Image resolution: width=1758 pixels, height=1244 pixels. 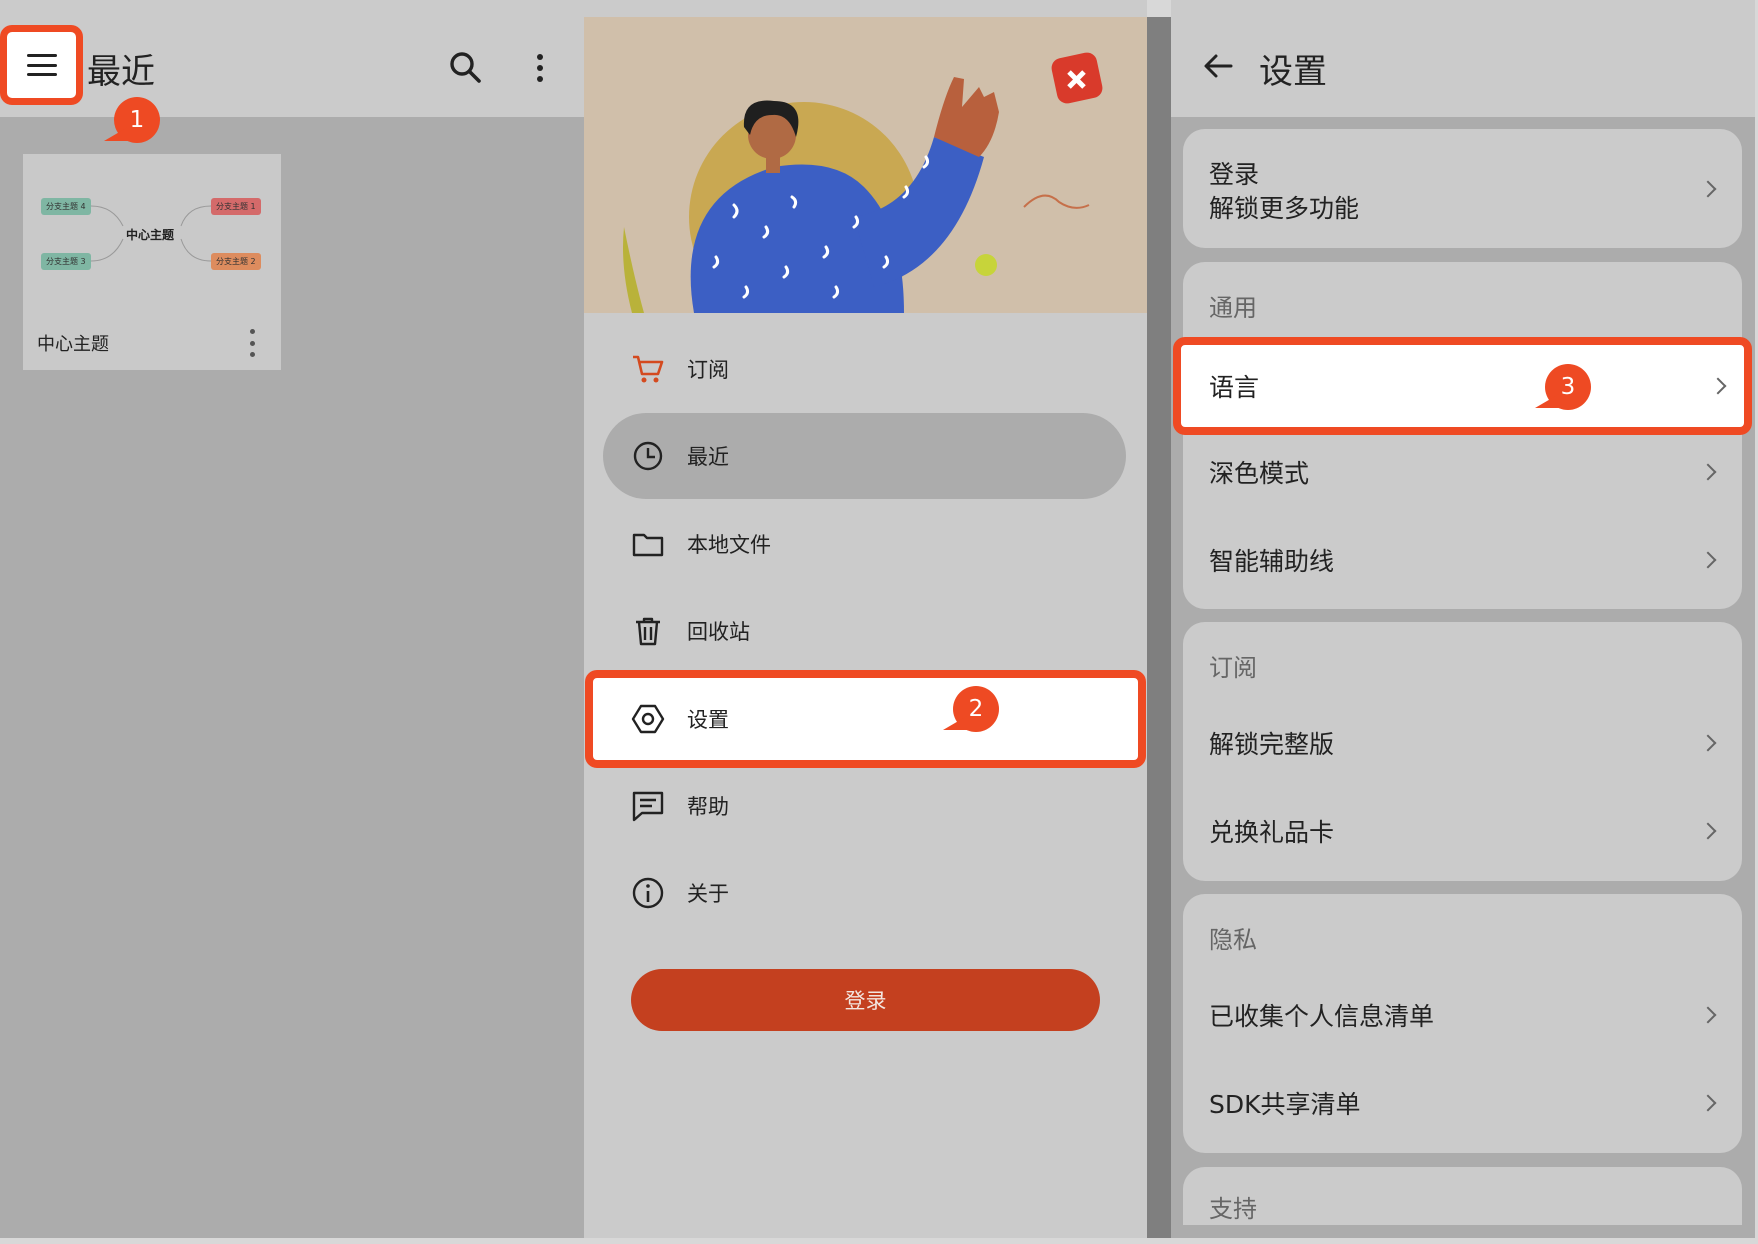 What do you see at coordinates (1259, 473) in the screenshot?
I see `row-label: 深色模式` at bounding box center [1259, 473].